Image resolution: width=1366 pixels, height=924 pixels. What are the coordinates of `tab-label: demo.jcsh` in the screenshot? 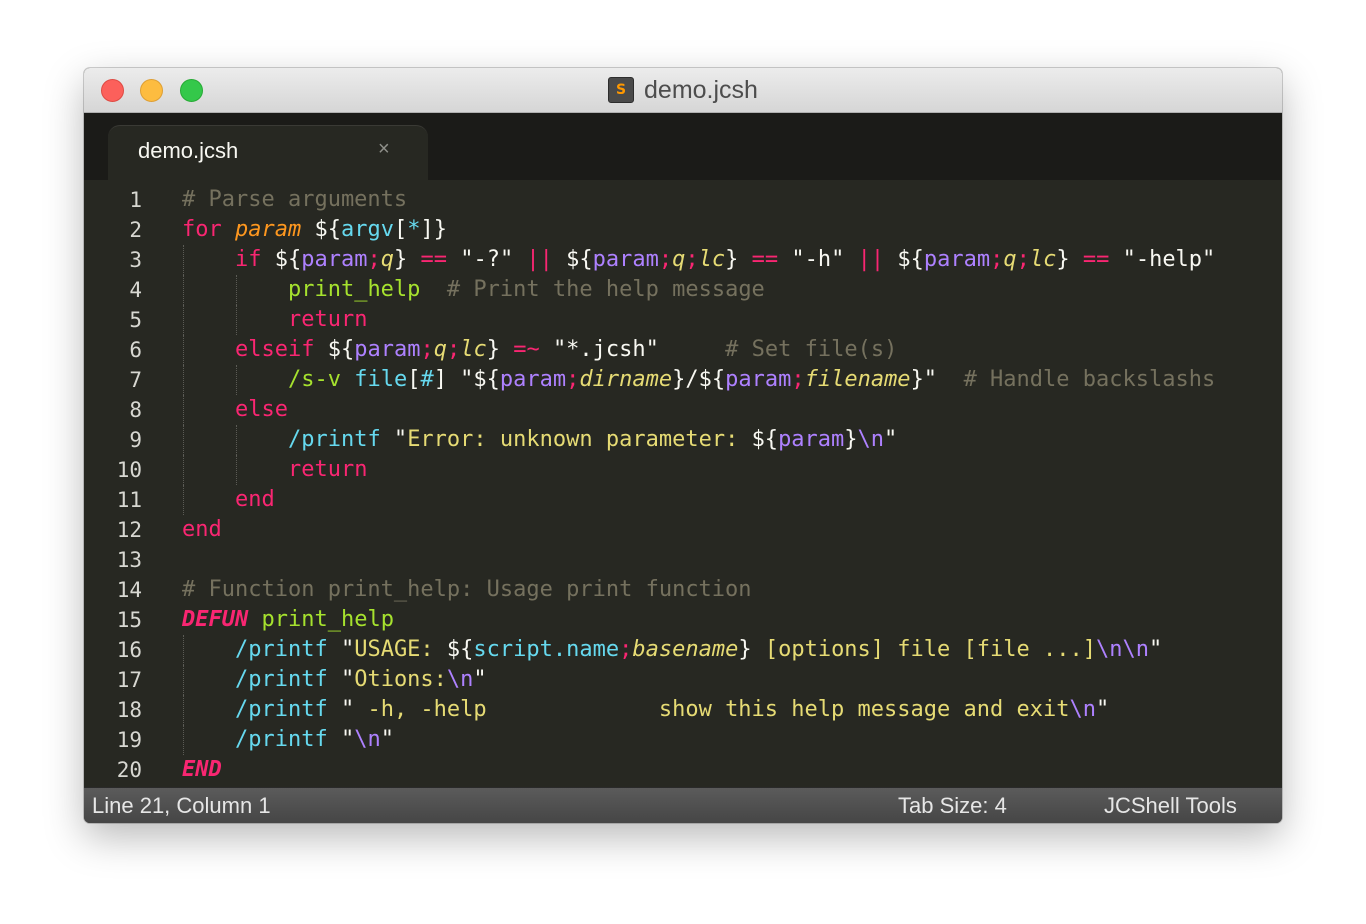 It's located at (188, 150).